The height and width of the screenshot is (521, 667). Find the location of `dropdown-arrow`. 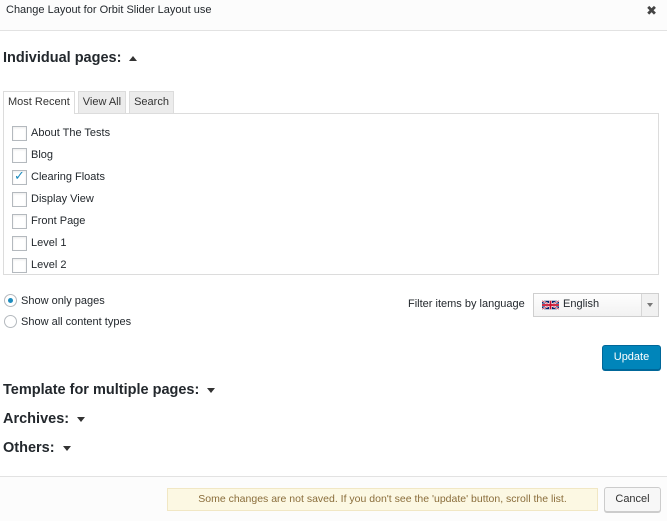

dropdown-arrow is located at coordinates (649, 305).